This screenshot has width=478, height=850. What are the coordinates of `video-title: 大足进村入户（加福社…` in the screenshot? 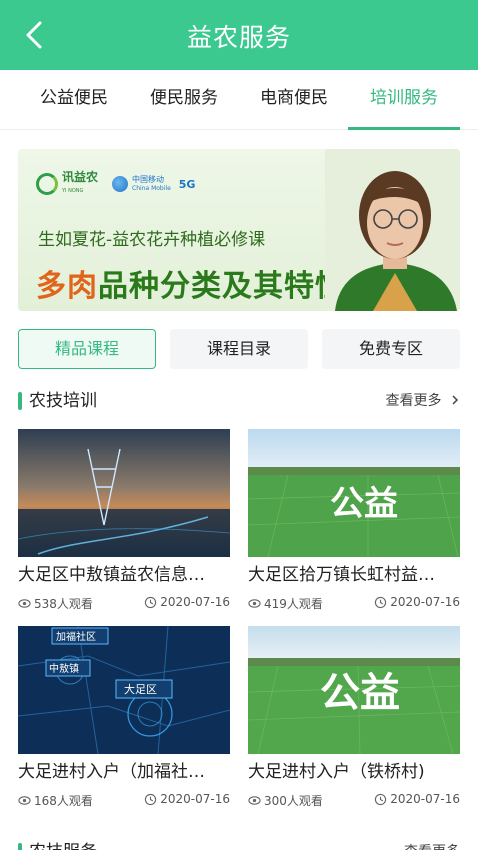 It's located at (111, 772).